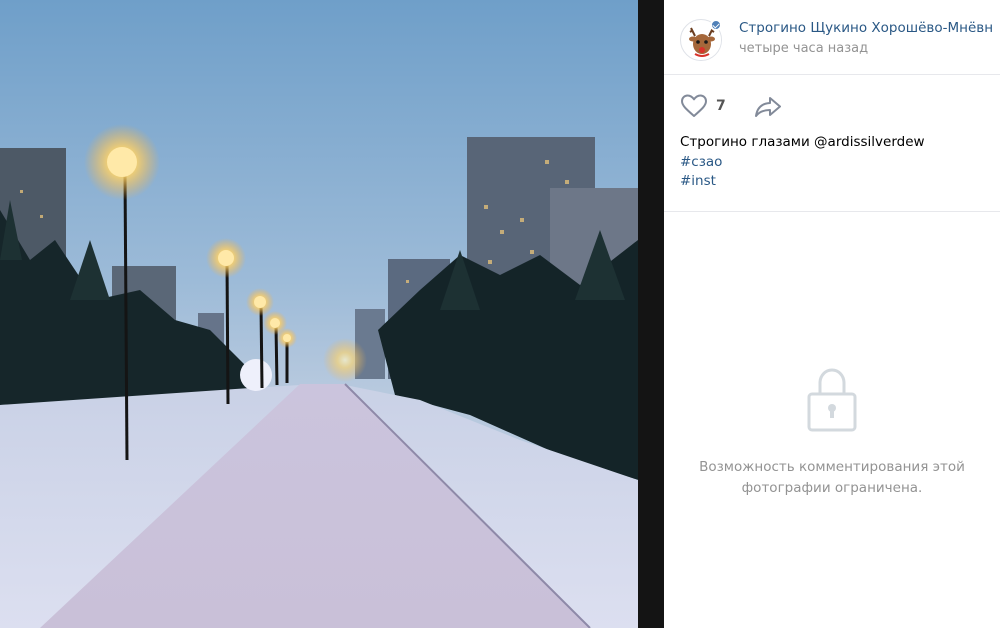 This screenshot has height=628, width=1000. What do you see at coordinates (832, 99) in the screenshot?
I see `post-actions: 7` at bounding box center [832, 99].